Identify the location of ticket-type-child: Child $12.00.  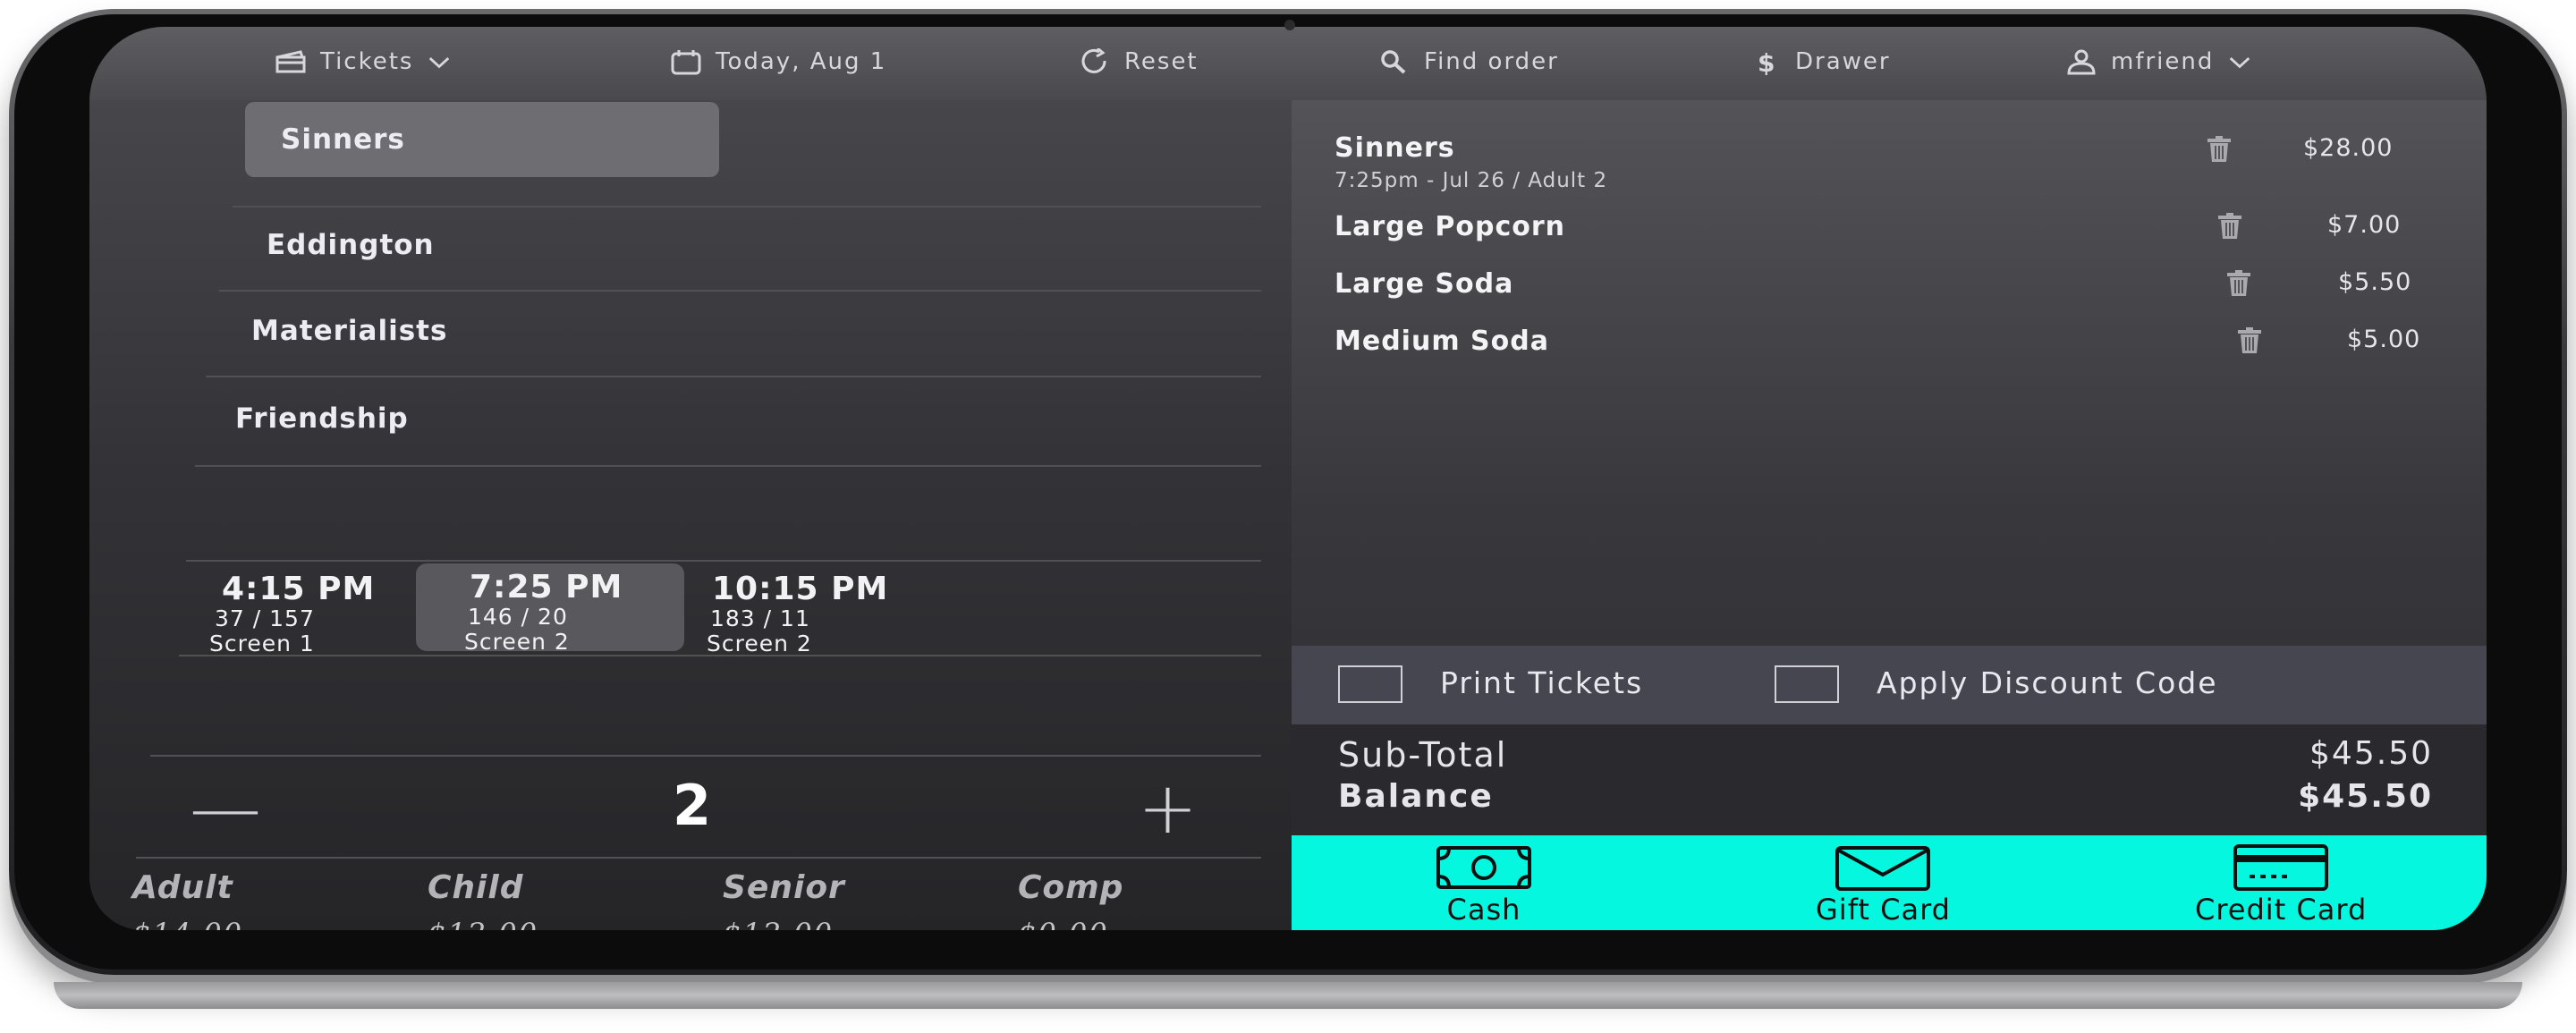
(483, 899).